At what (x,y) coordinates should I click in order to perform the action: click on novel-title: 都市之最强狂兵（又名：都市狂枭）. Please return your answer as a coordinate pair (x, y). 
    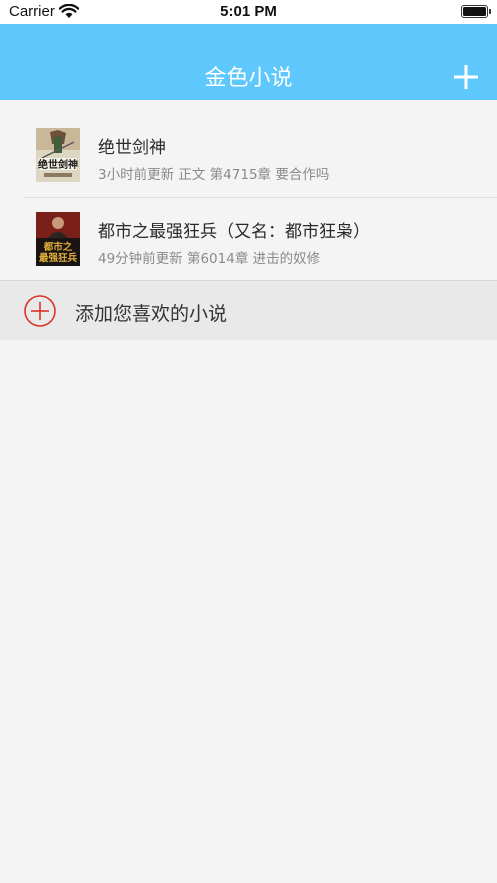
    Looking at the image, I should click on (234, 232).